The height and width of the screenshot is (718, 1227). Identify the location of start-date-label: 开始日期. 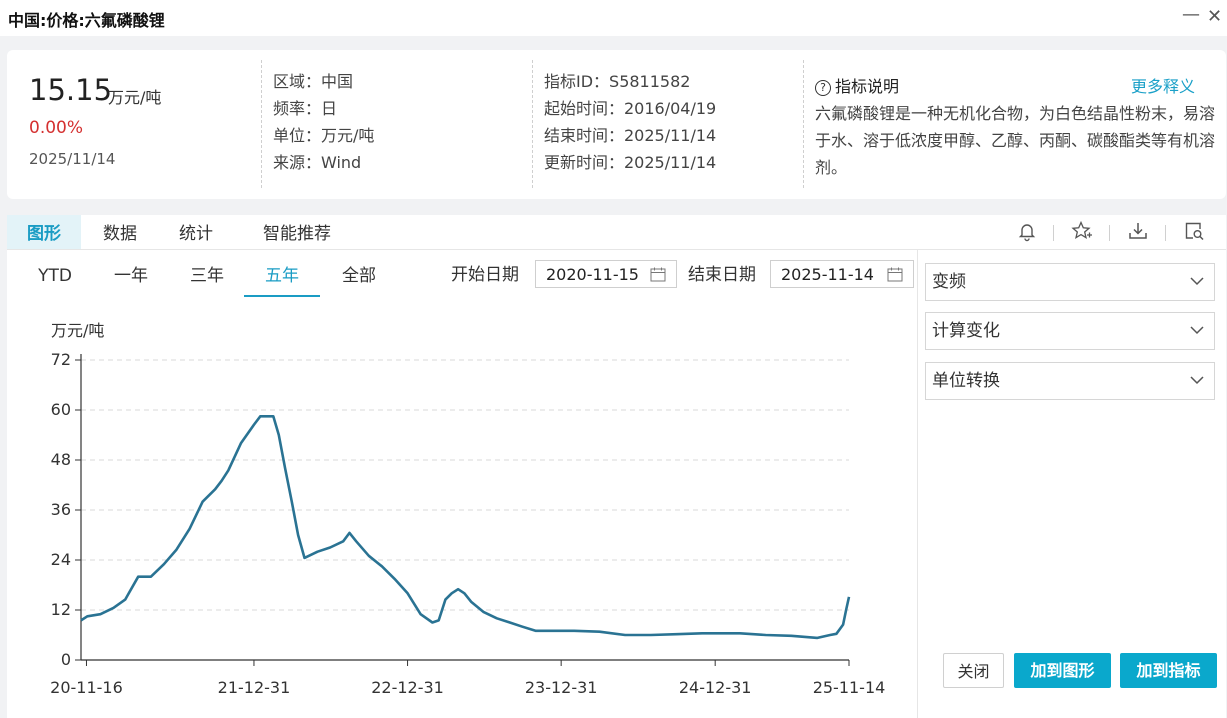
(485, 275).